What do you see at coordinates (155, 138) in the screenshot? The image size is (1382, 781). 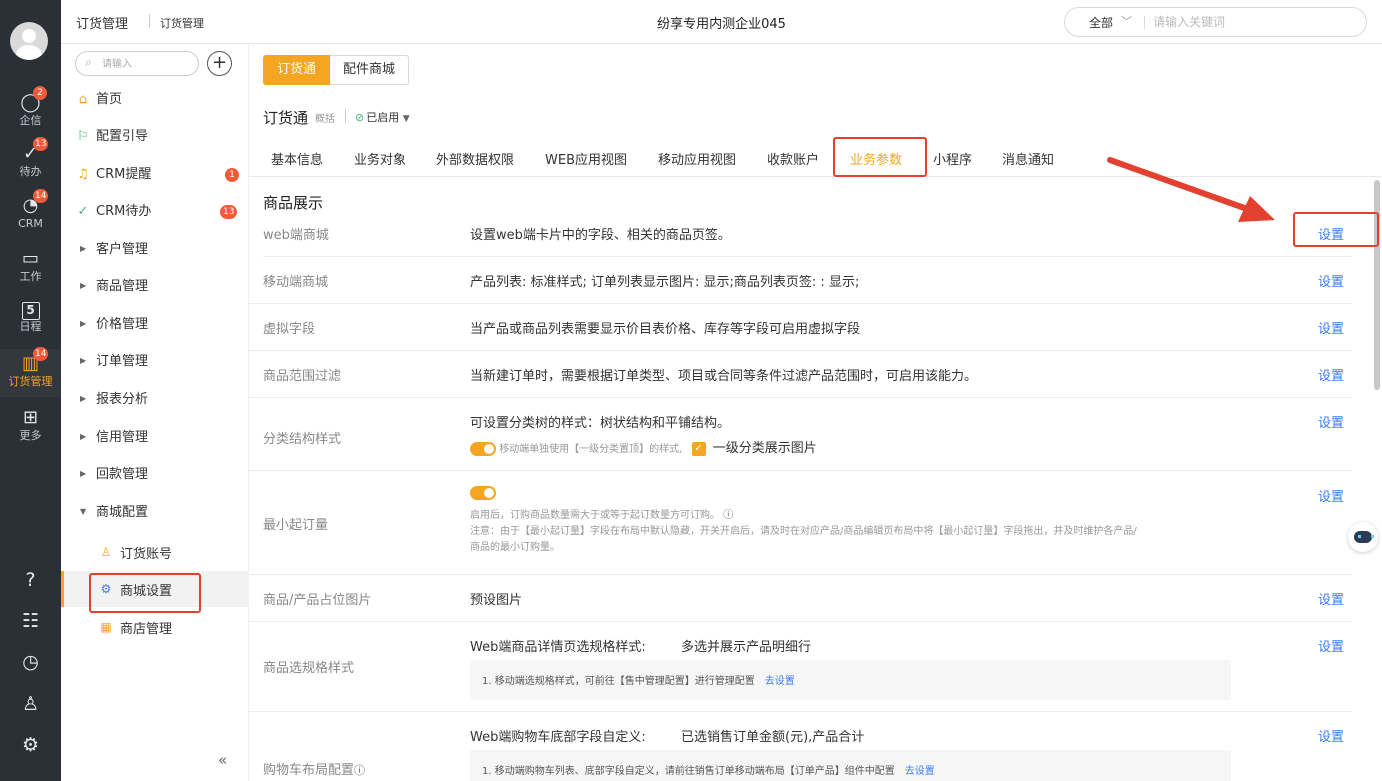 I see `nav-item-config-guide: ⚐ 配置引导` at bounding box center [155, 138].